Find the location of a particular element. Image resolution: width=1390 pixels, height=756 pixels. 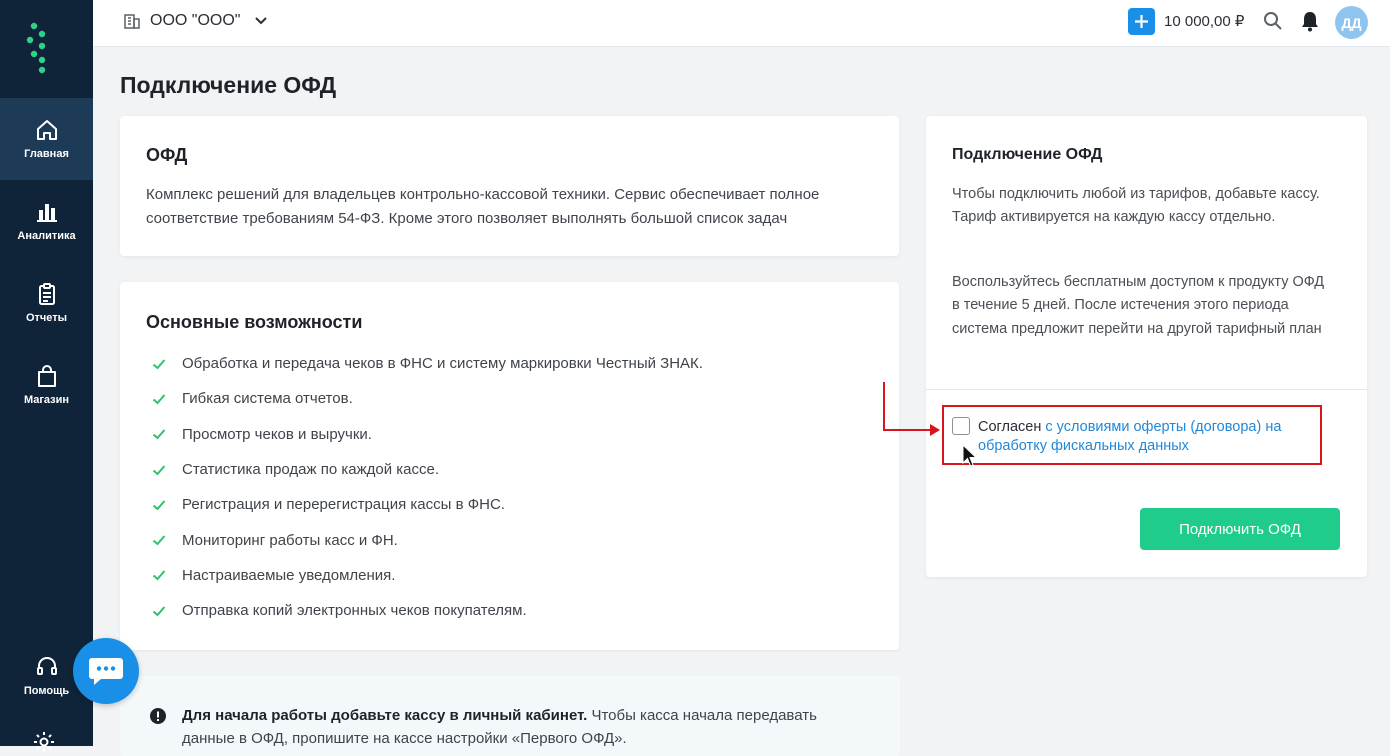

list-item: Настраиваемые уведомления. is located at coordinates (424, 575).